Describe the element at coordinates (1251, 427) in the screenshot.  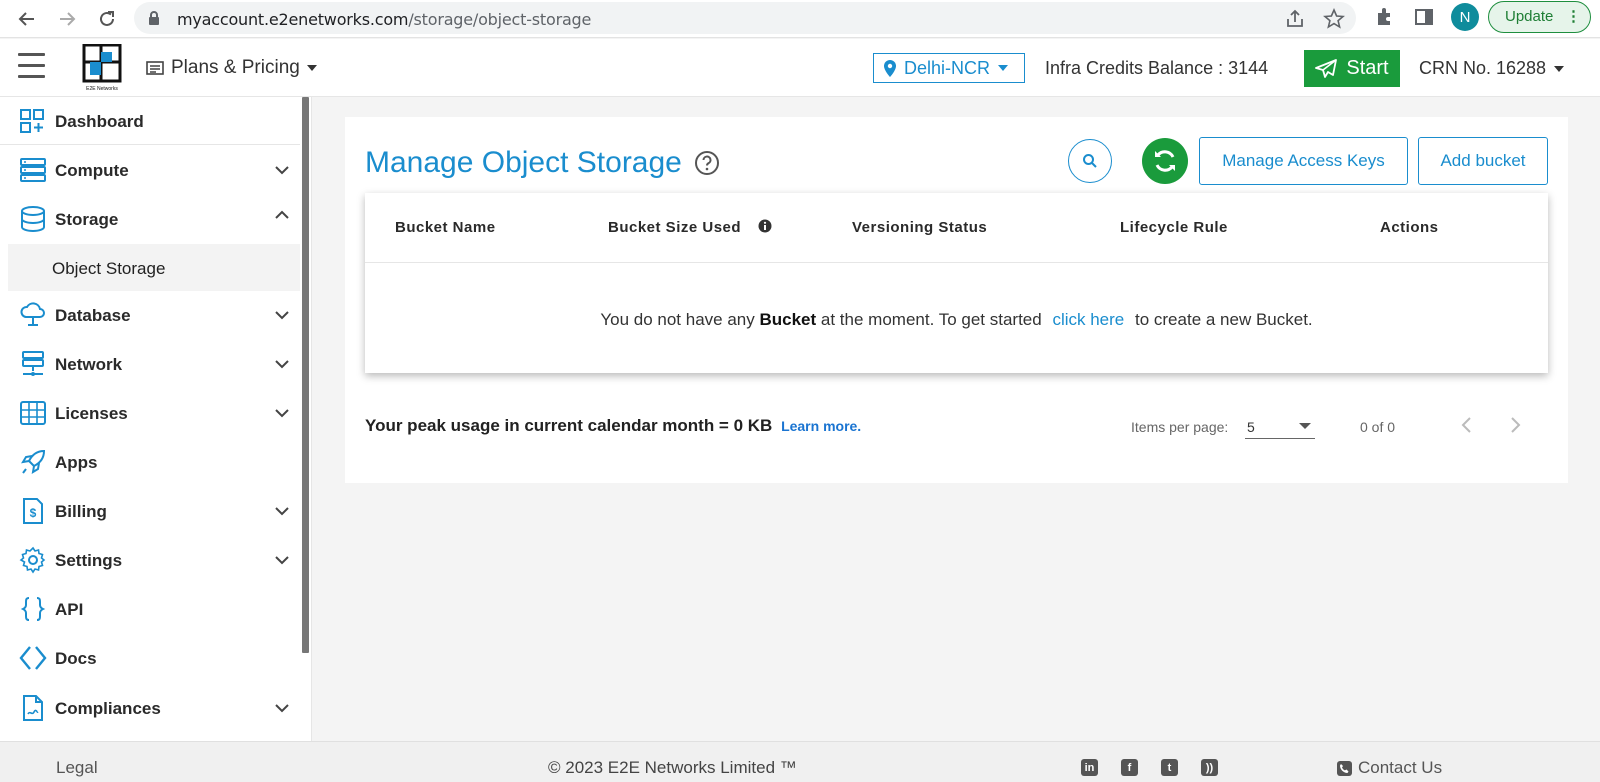
I see `items-per-page-value: 5` at that location.